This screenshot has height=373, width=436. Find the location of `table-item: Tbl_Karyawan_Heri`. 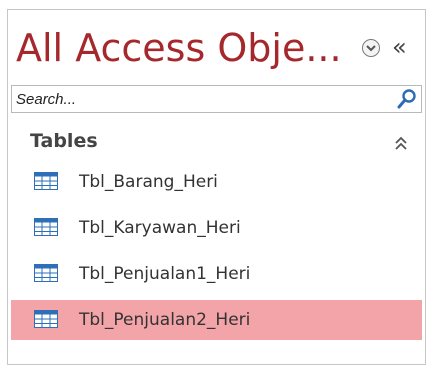

table-item: Tbl_Karyawan_Heri is located at coordinates (216, 228).